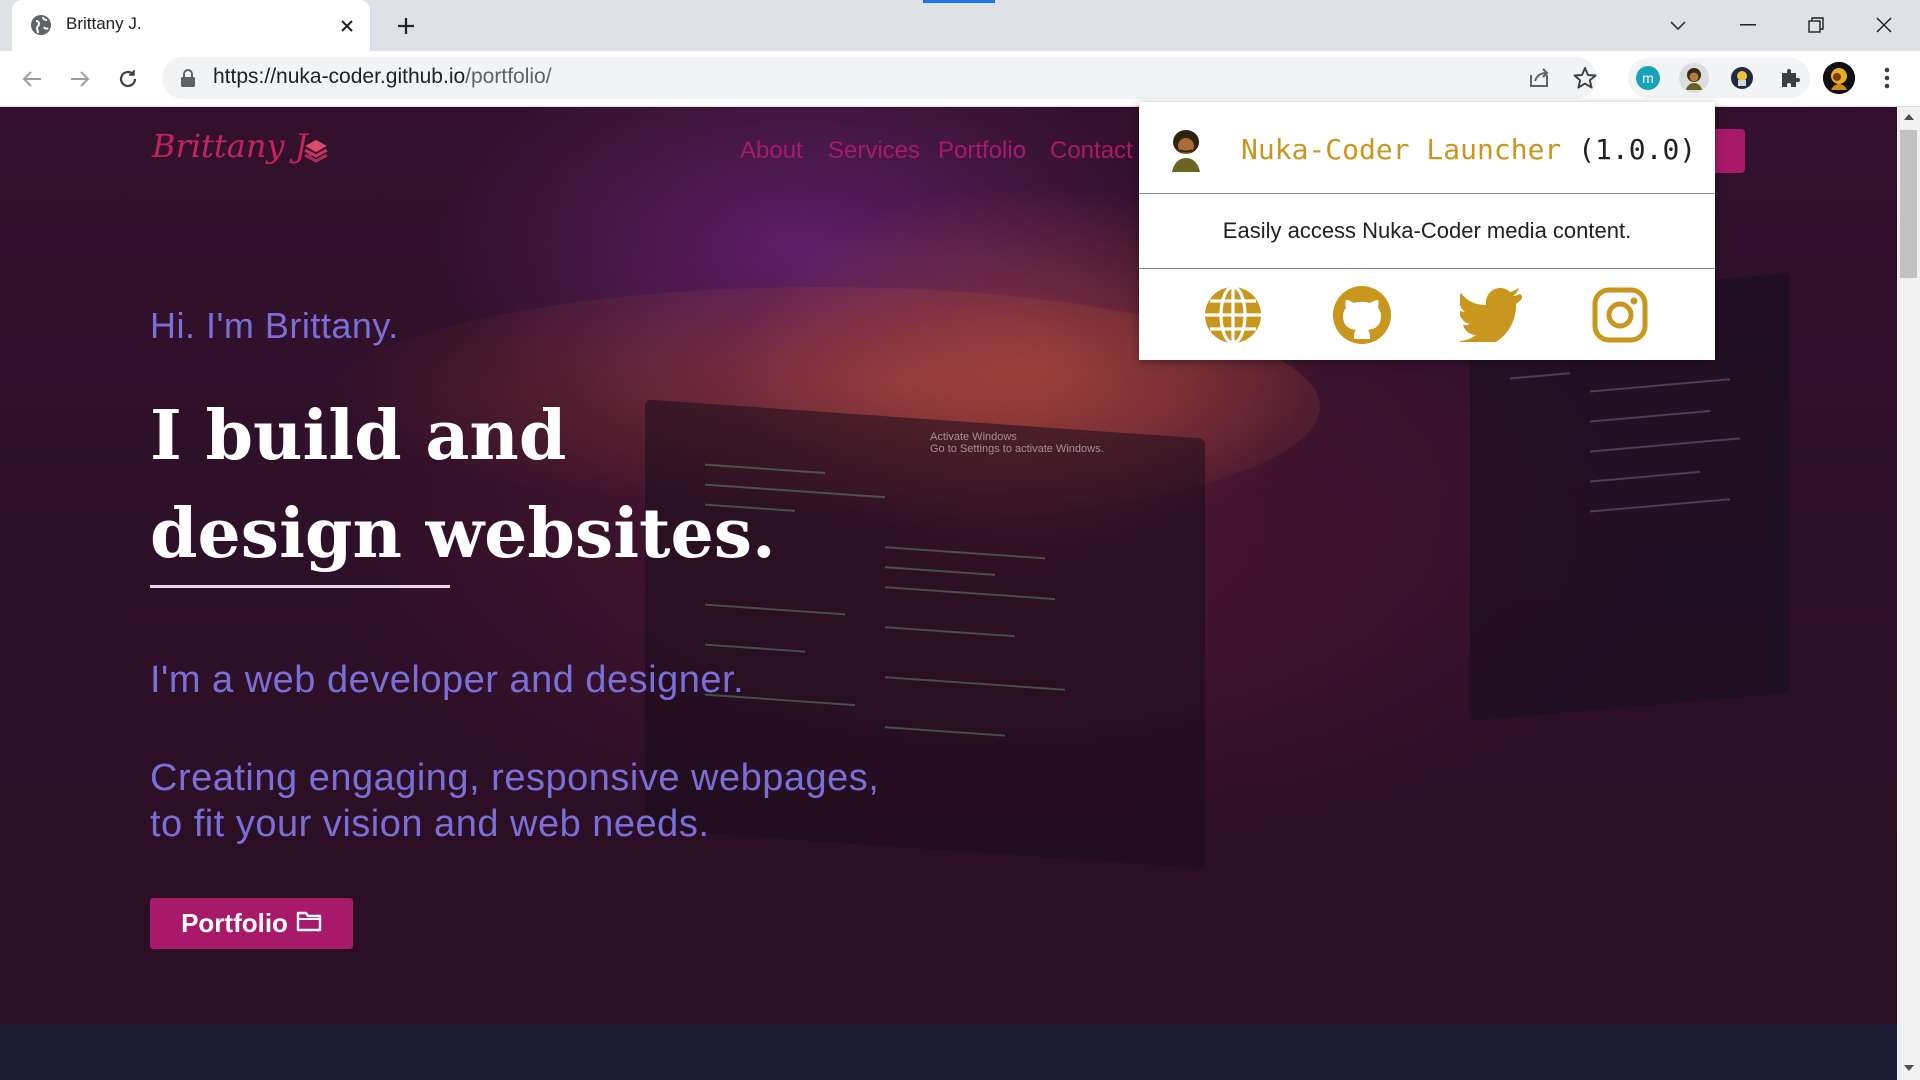 The width and height of the screenshot is (1920, 1080). What do you see at coordinates (1427, 193) in the screenshot?
I see `popup-divider-top` at bounding box center [1427, 193].